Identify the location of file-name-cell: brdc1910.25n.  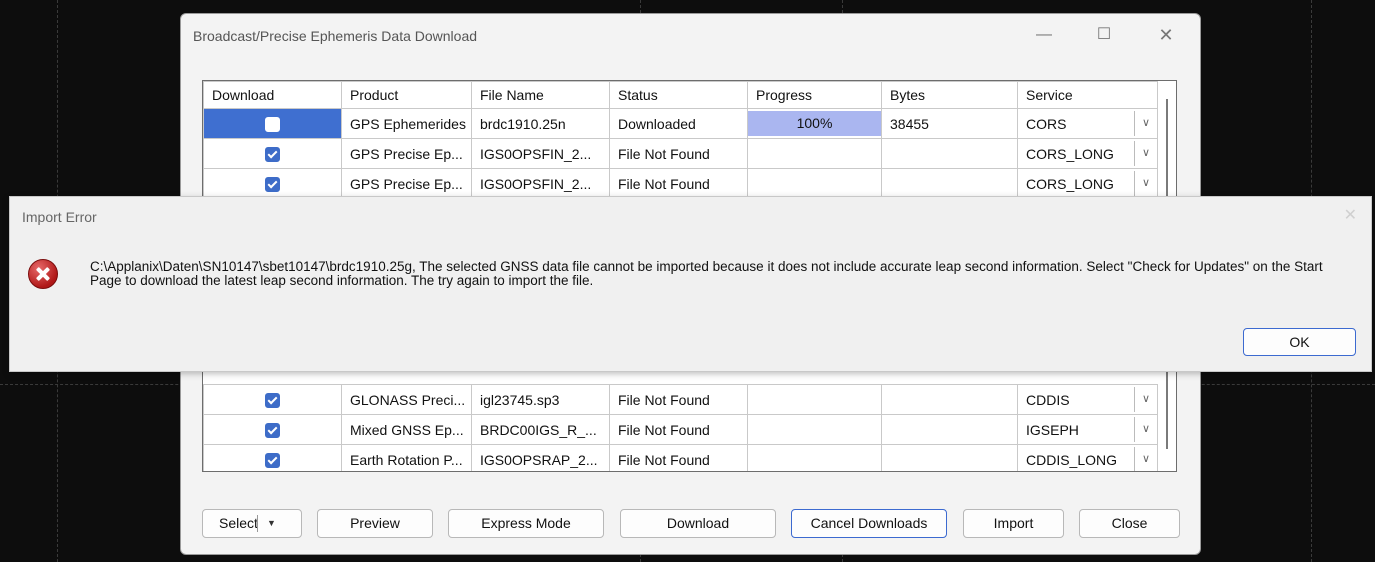
(540, 123).